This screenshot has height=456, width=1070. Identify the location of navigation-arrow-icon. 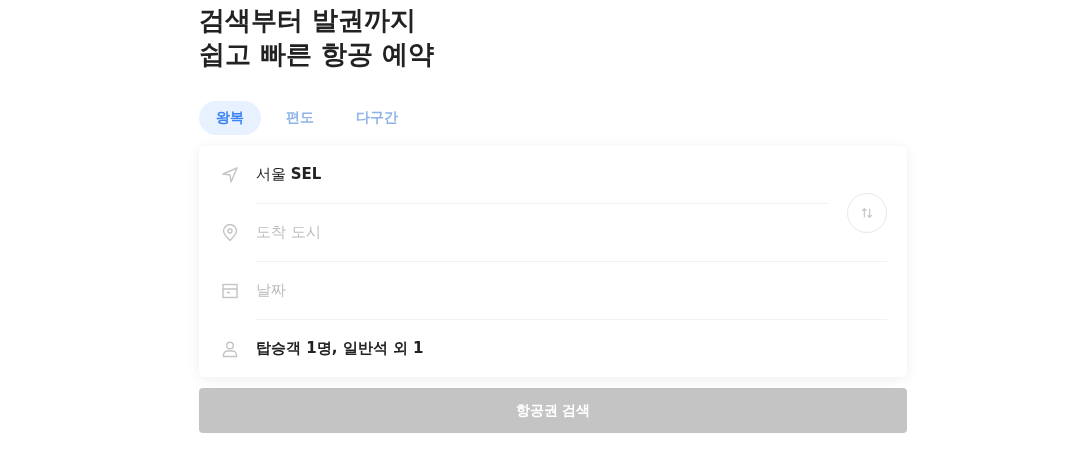
(230, 174).